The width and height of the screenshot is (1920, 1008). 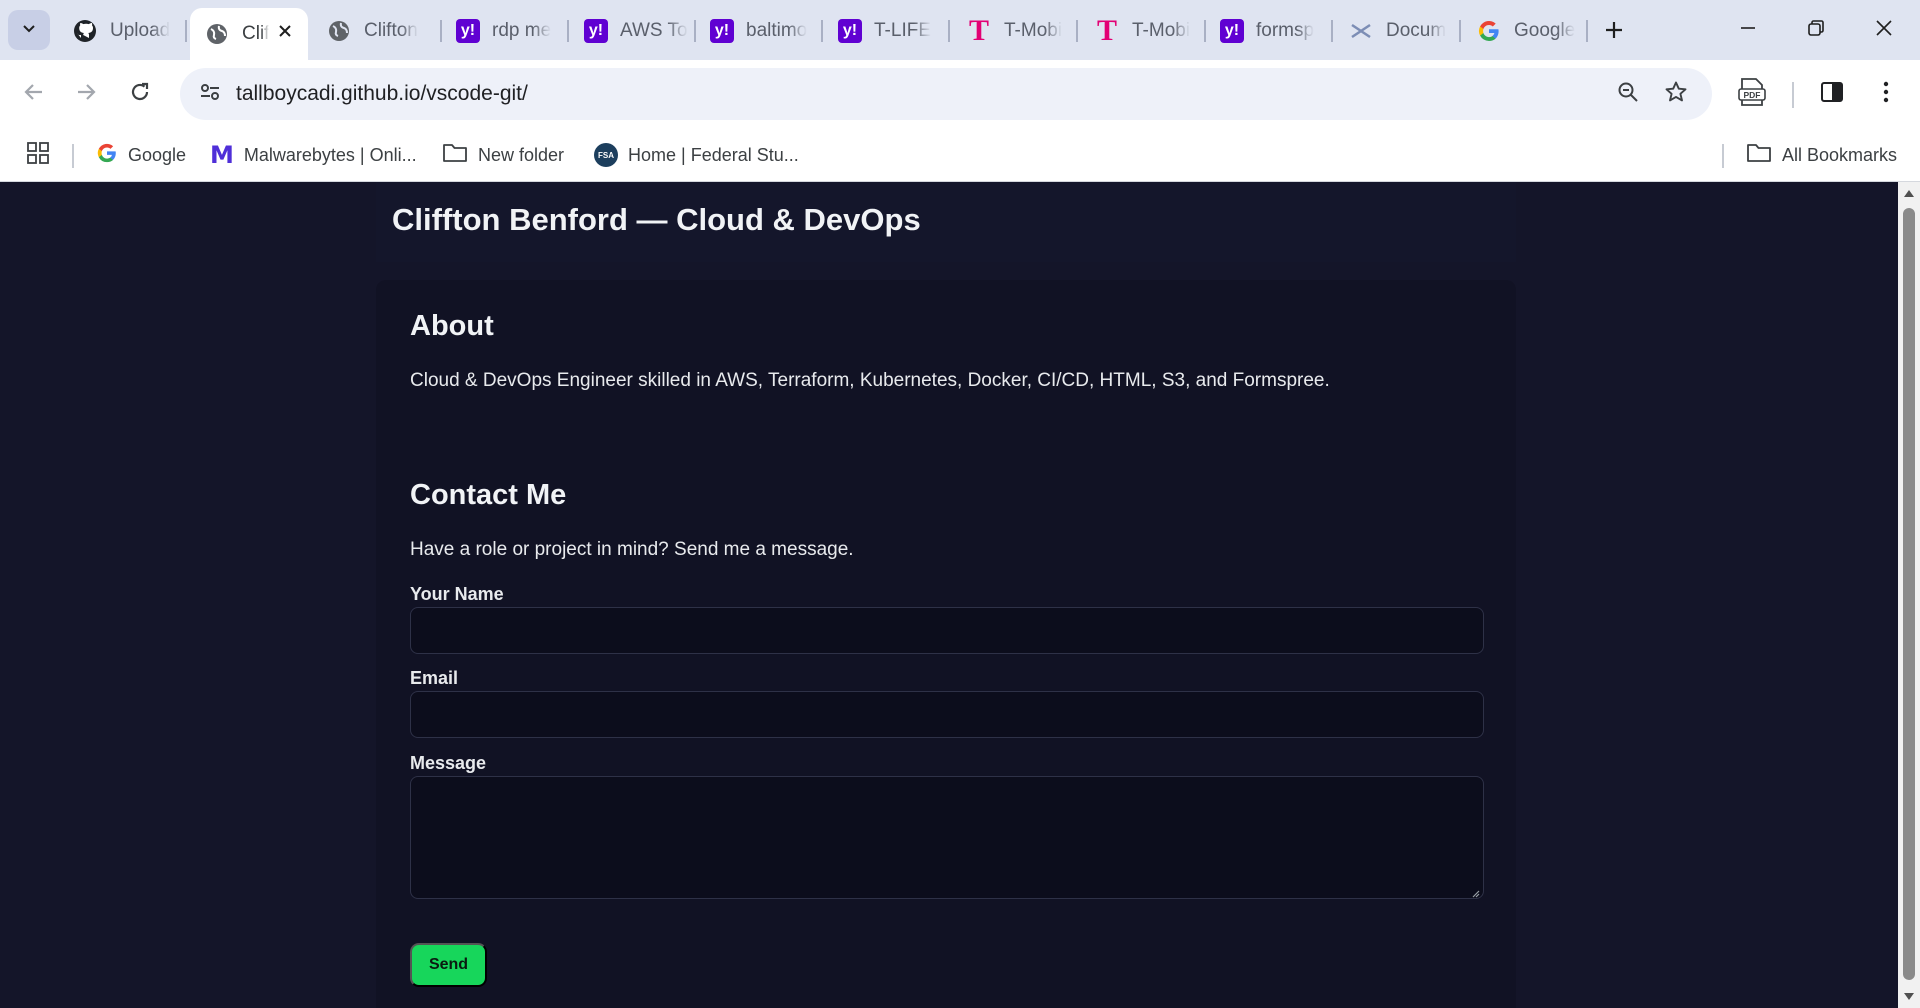 I want to click on tab-aws: y! AWS To, so click(x=633, y=31).